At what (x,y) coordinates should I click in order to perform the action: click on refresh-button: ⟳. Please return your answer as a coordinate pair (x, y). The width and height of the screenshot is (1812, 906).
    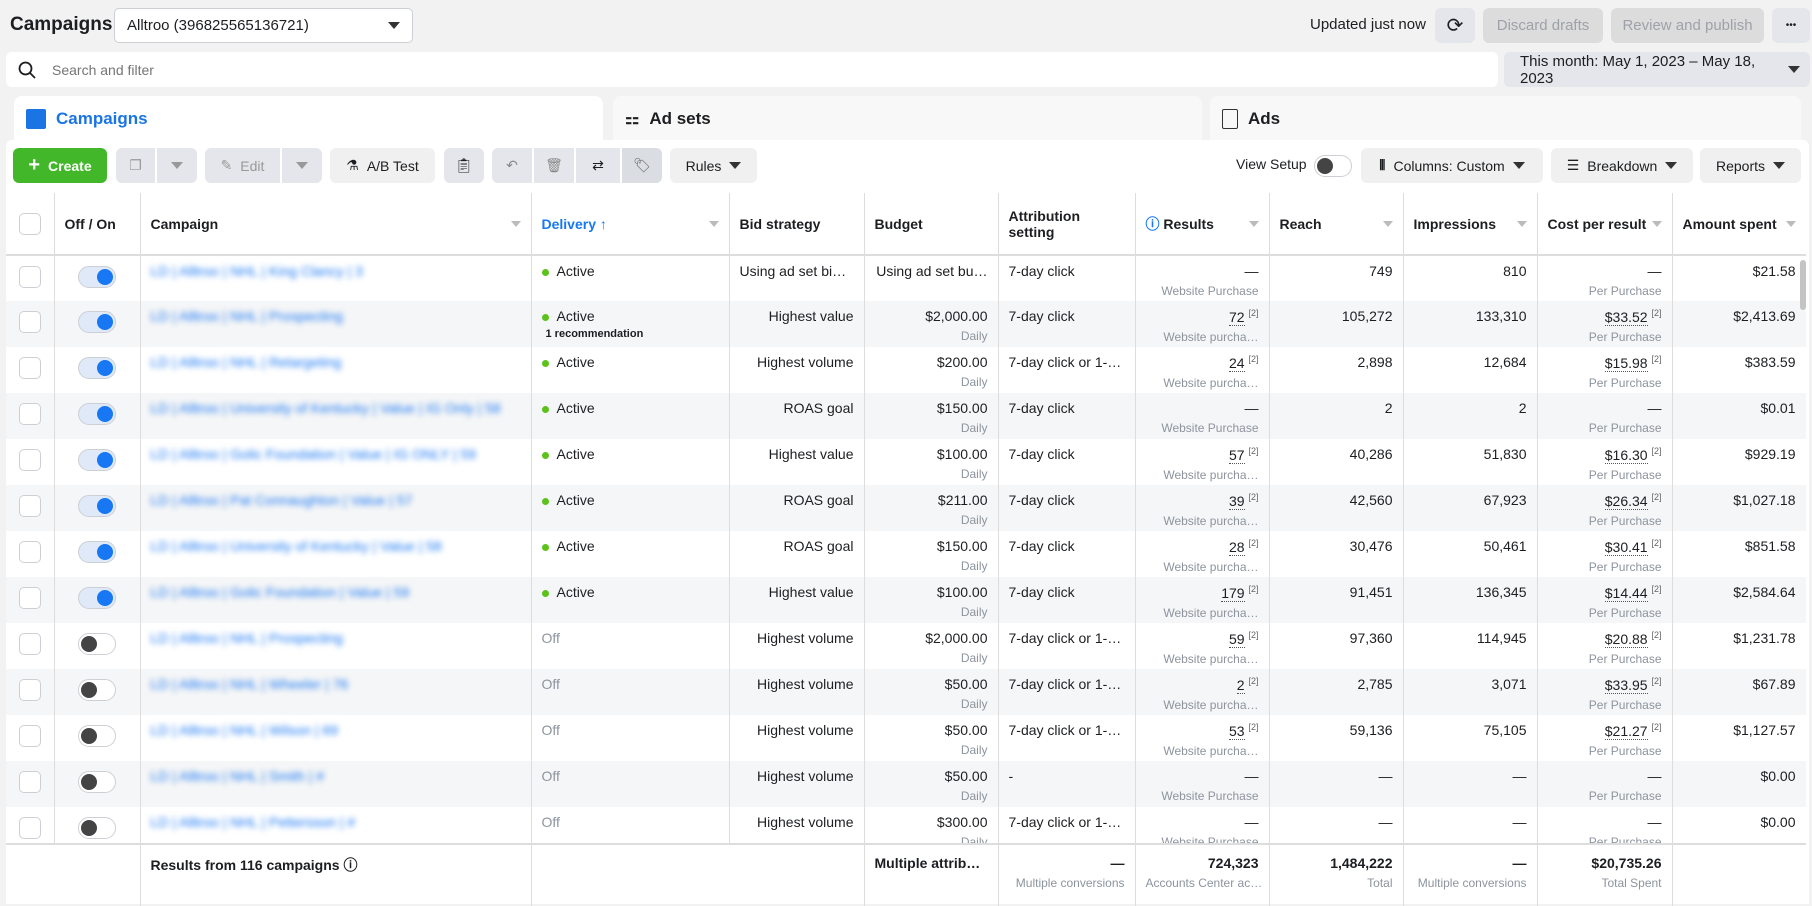
    Looking at the image, I should click on (1455, 25).